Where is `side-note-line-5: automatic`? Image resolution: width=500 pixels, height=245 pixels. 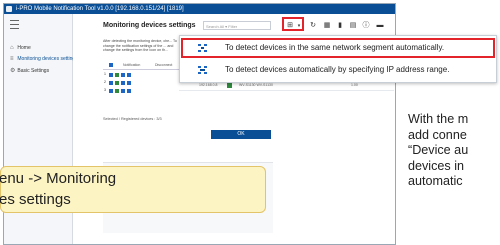 side-note-line-5: automatic is located at coordinates (435, 181).